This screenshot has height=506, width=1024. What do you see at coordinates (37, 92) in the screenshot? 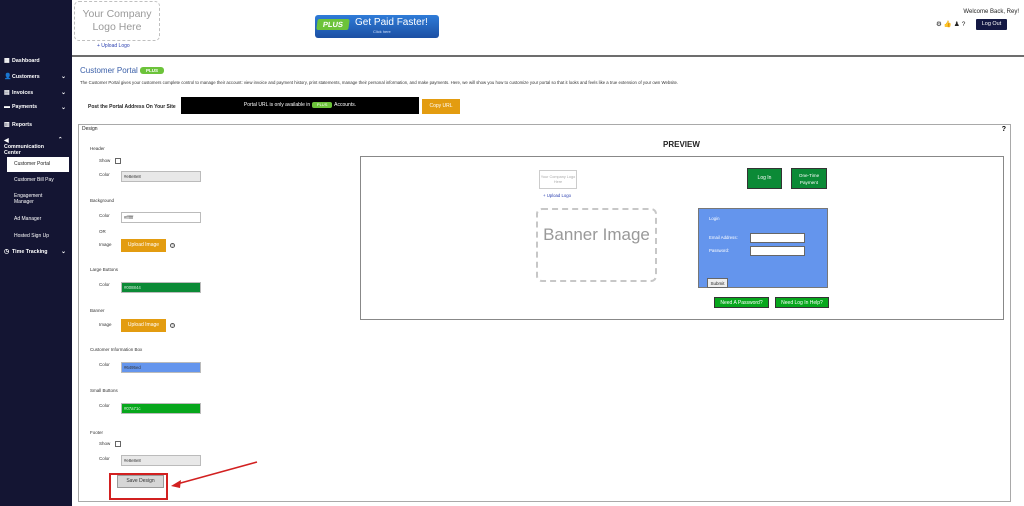
I see `sidebar-item-invoices: ▤ Invoices ⌄` at bounding box center [37, 92].